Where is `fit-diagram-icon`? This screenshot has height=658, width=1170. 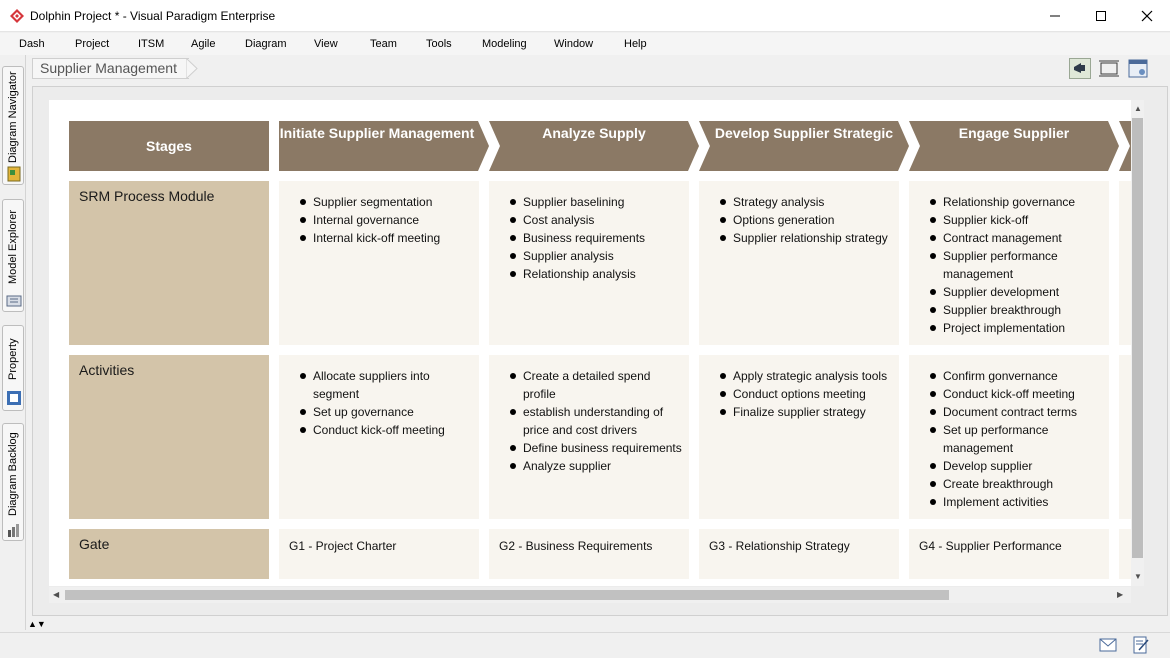
fit-diagram-icon is located at coordinates (1109, 68).